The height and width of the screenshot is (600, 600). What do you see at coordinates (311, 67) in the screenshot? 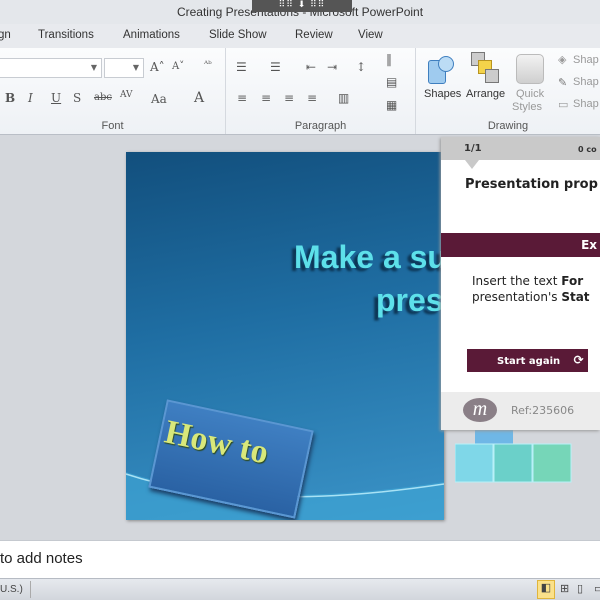
I see `decrease-indent-icon: ⇤` at bounding box center [311, 67].